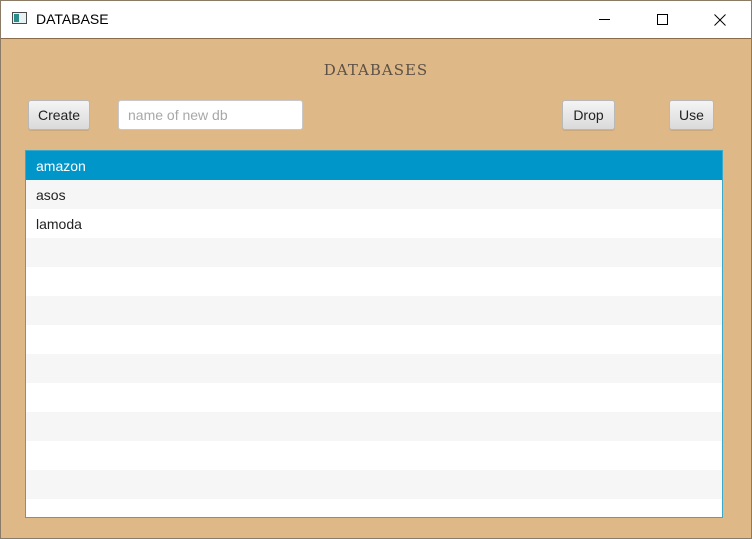 The image size is (752, 539). What do you see at coordinates (588, 115) in the screenshot?
I see `drop-button: Drop` at bounding box center [588, 115].